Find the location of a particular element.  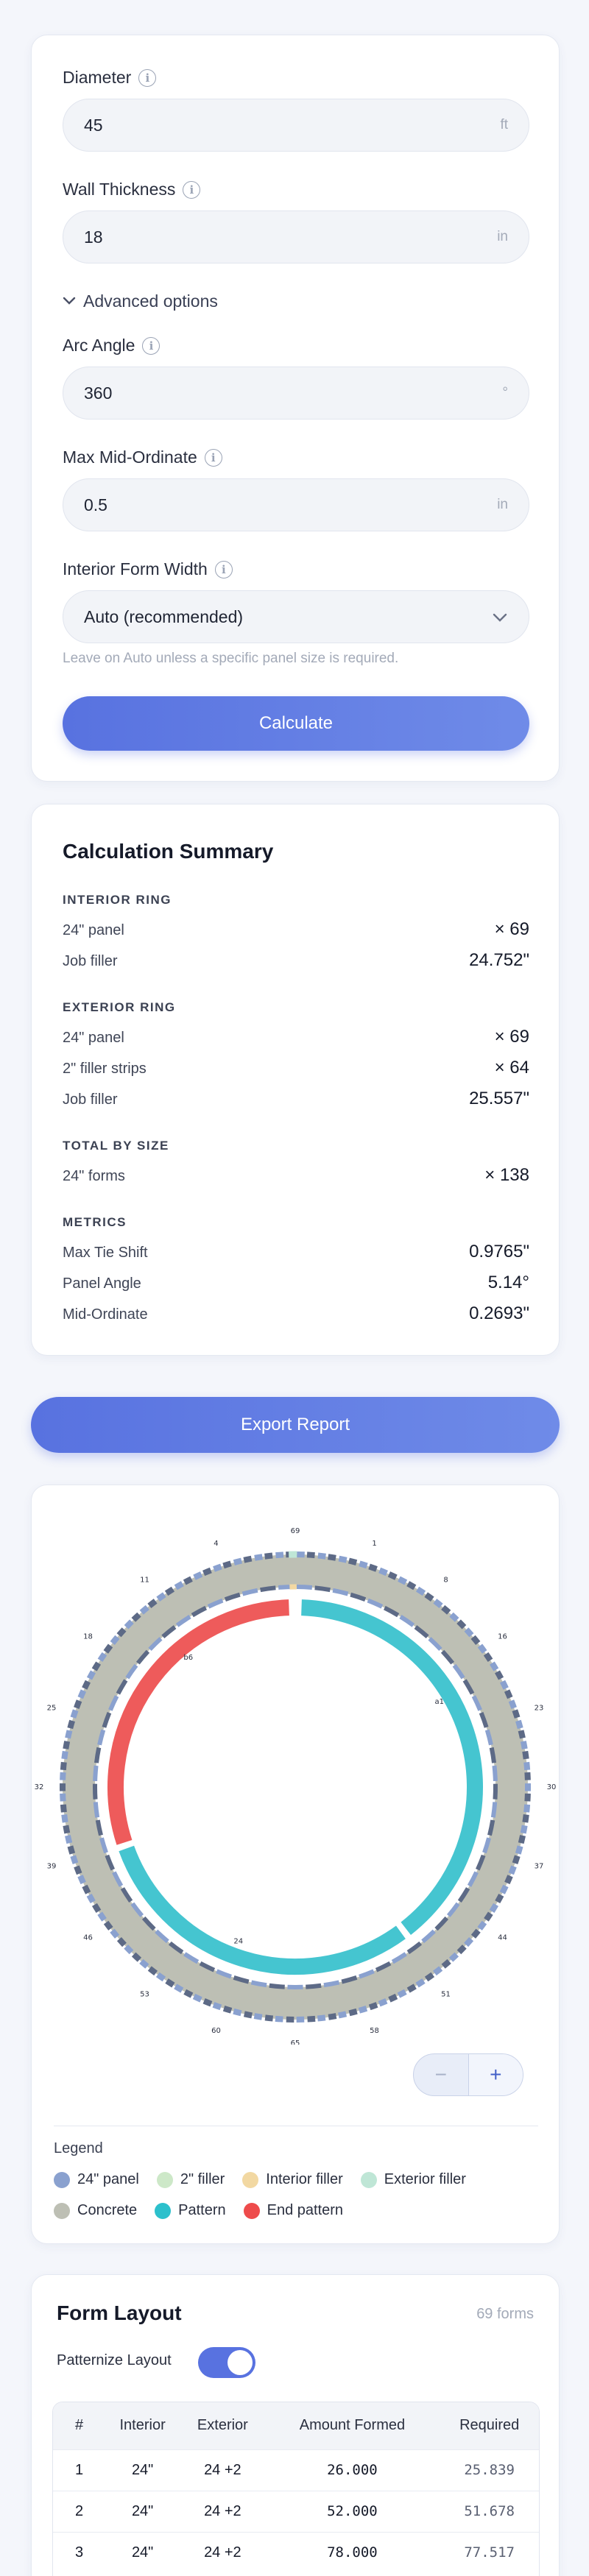

diameter-unit: ft is located at coordinates (504, 124).